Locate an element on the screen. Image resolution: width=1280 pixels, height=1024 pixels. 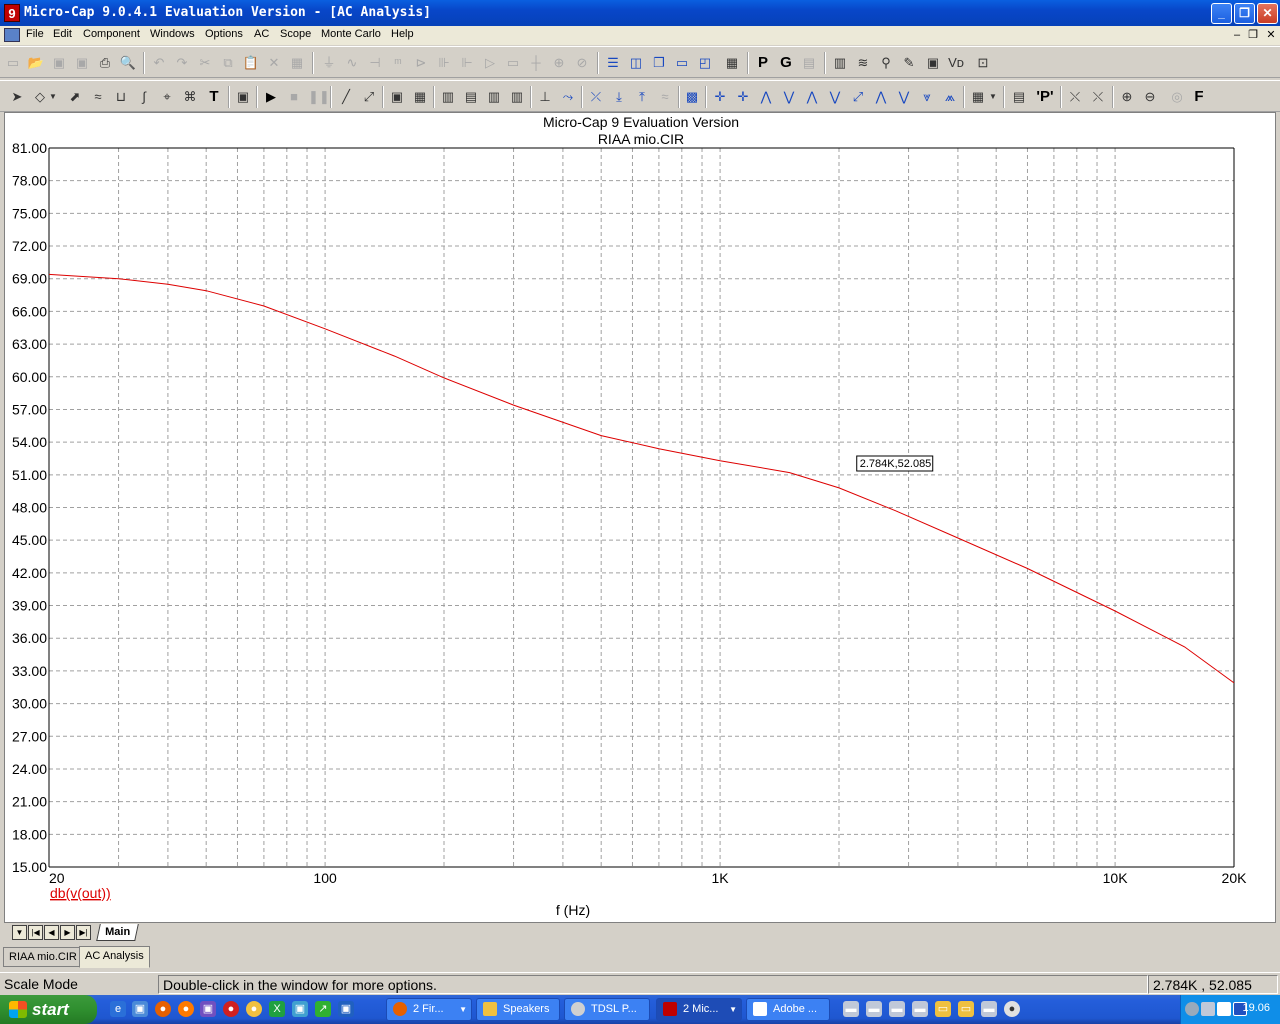
inductor-icon: ᵐ is located at coordinates (398, 63).